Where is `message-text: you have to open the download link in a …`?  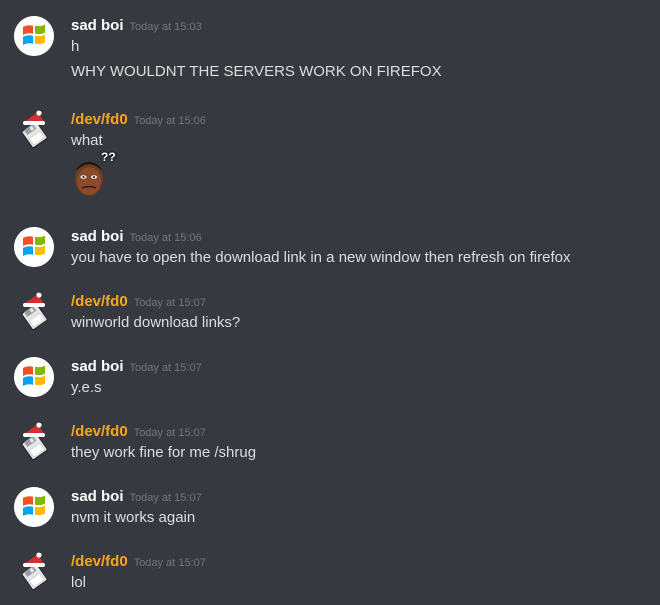 message-text: you have to open the download link in a … is located at coordinates (321, 257).